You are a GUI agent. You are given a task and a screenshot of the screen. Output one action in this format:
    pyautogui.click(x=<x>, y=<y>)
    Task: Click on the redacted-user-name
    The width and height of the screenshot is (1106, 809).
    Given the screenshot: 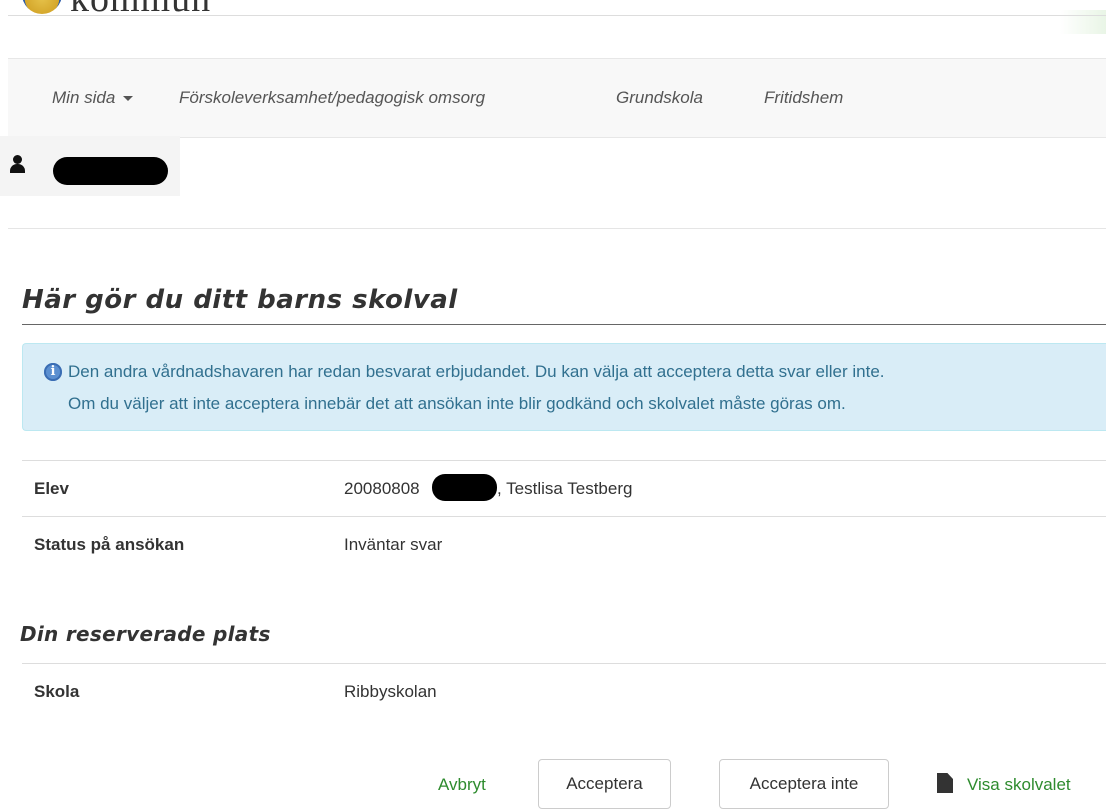 What is the action you would take?
    pyautogui.click(x=110, y=171)
    